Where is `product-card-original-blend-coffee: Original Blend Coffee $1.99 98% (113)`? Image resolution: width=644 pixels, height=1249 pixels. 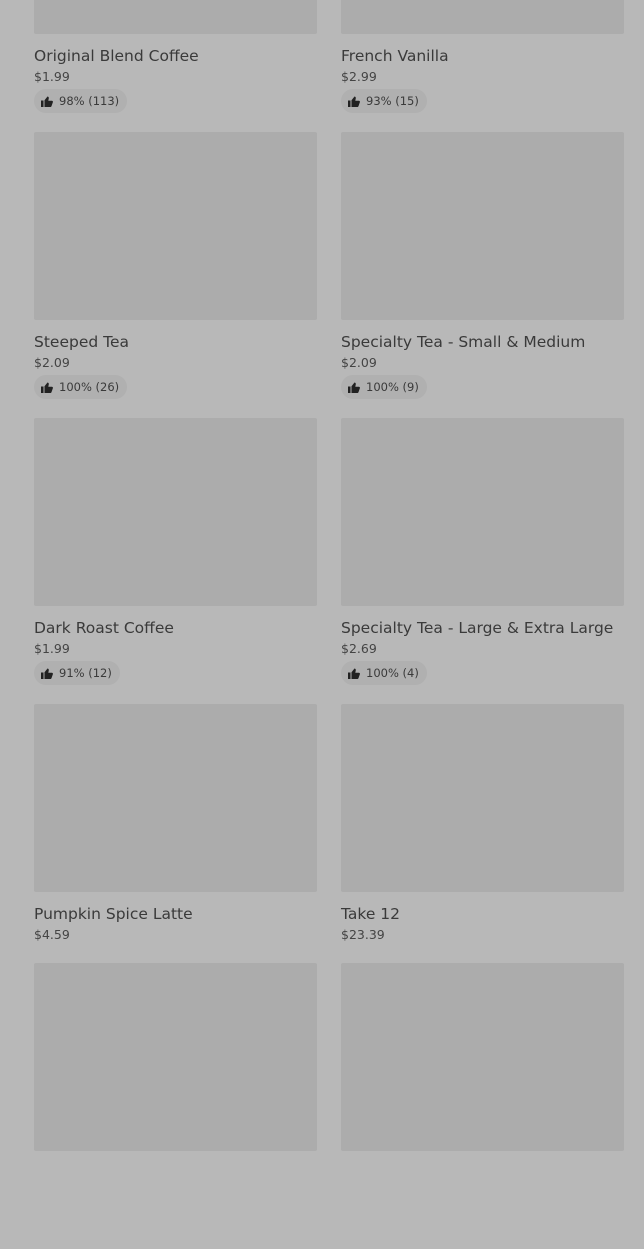 product-card-original-blend-coffee: Original Blend Coffee $1.99 98% (113) is located at coordinates (175, 66).